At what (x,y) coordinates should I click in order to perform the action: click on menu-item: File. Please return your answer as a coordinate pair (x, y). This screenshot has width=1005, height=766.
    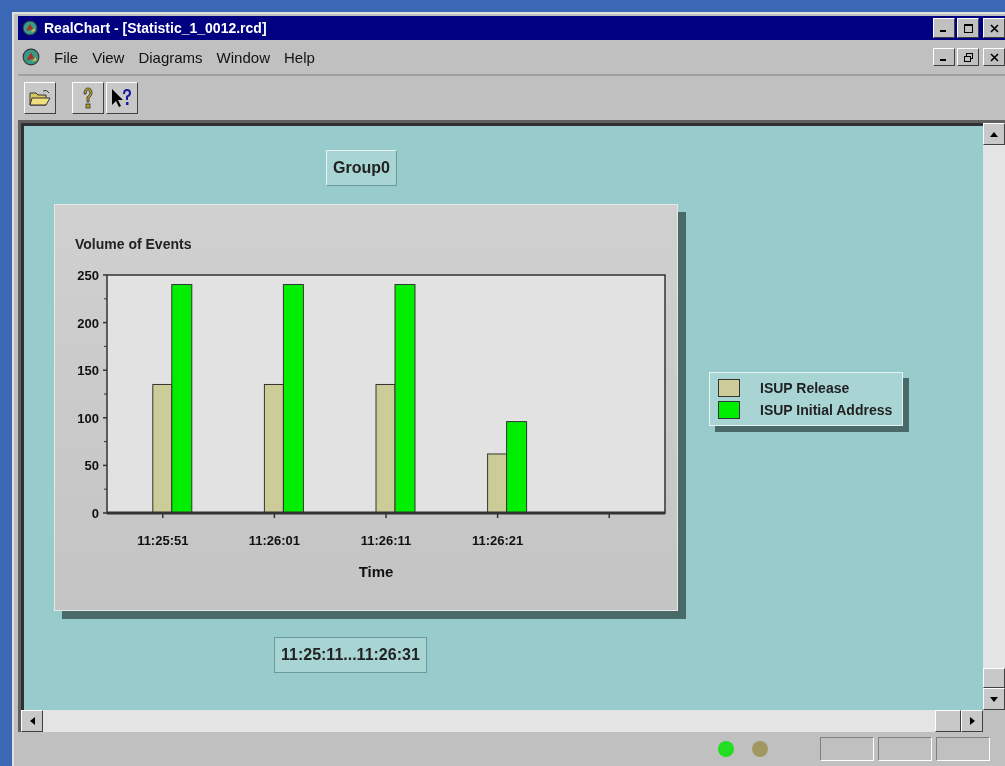
    Looking at the image, I should click on (66, 57).